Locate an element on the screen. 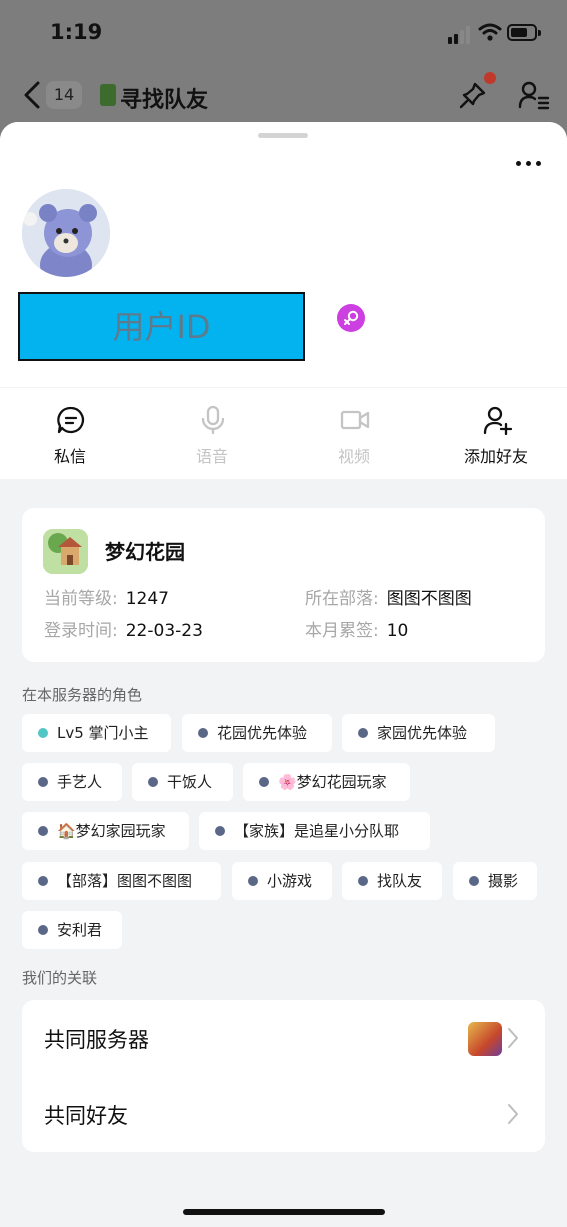 The image size is (567, 1227). game-icon is located at coordinates (65, 551).